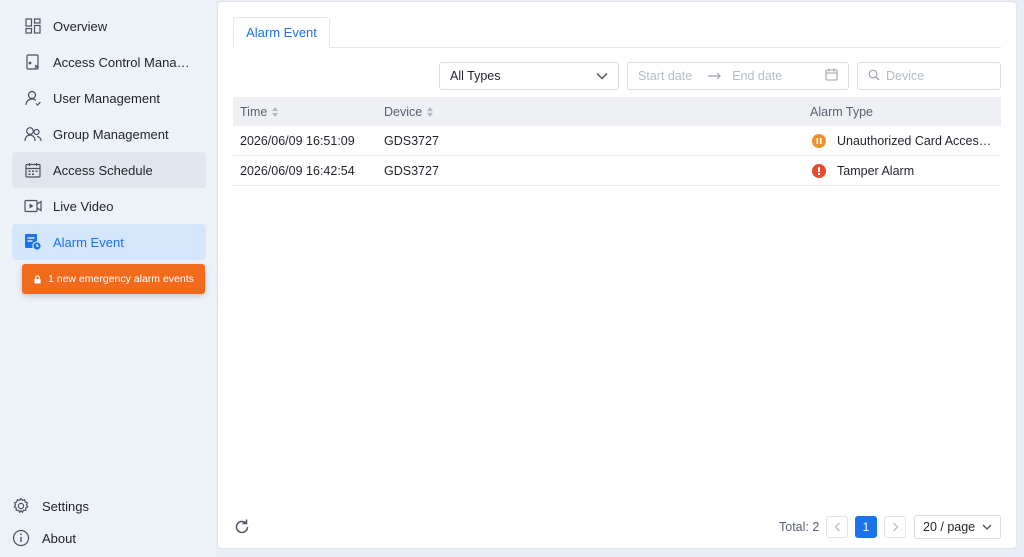  What do you see at coordinates (617, 32) in the screenshot?
I see `tab-bar: Alarm Event` at bounding box center [617, 32].